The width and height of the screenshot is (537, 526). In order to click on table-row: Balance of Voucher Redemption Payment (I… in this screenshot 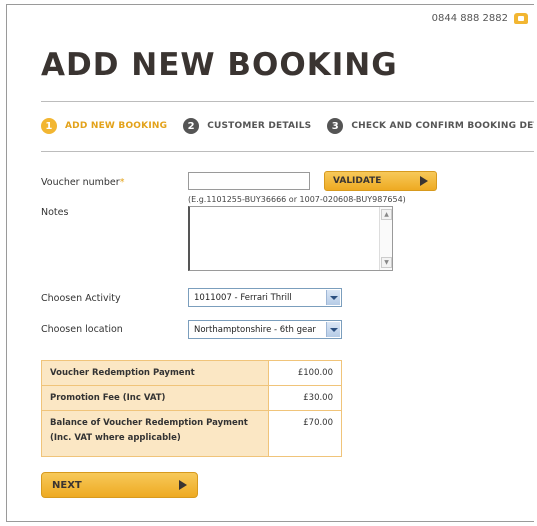, I will do `click(191, 433)`.